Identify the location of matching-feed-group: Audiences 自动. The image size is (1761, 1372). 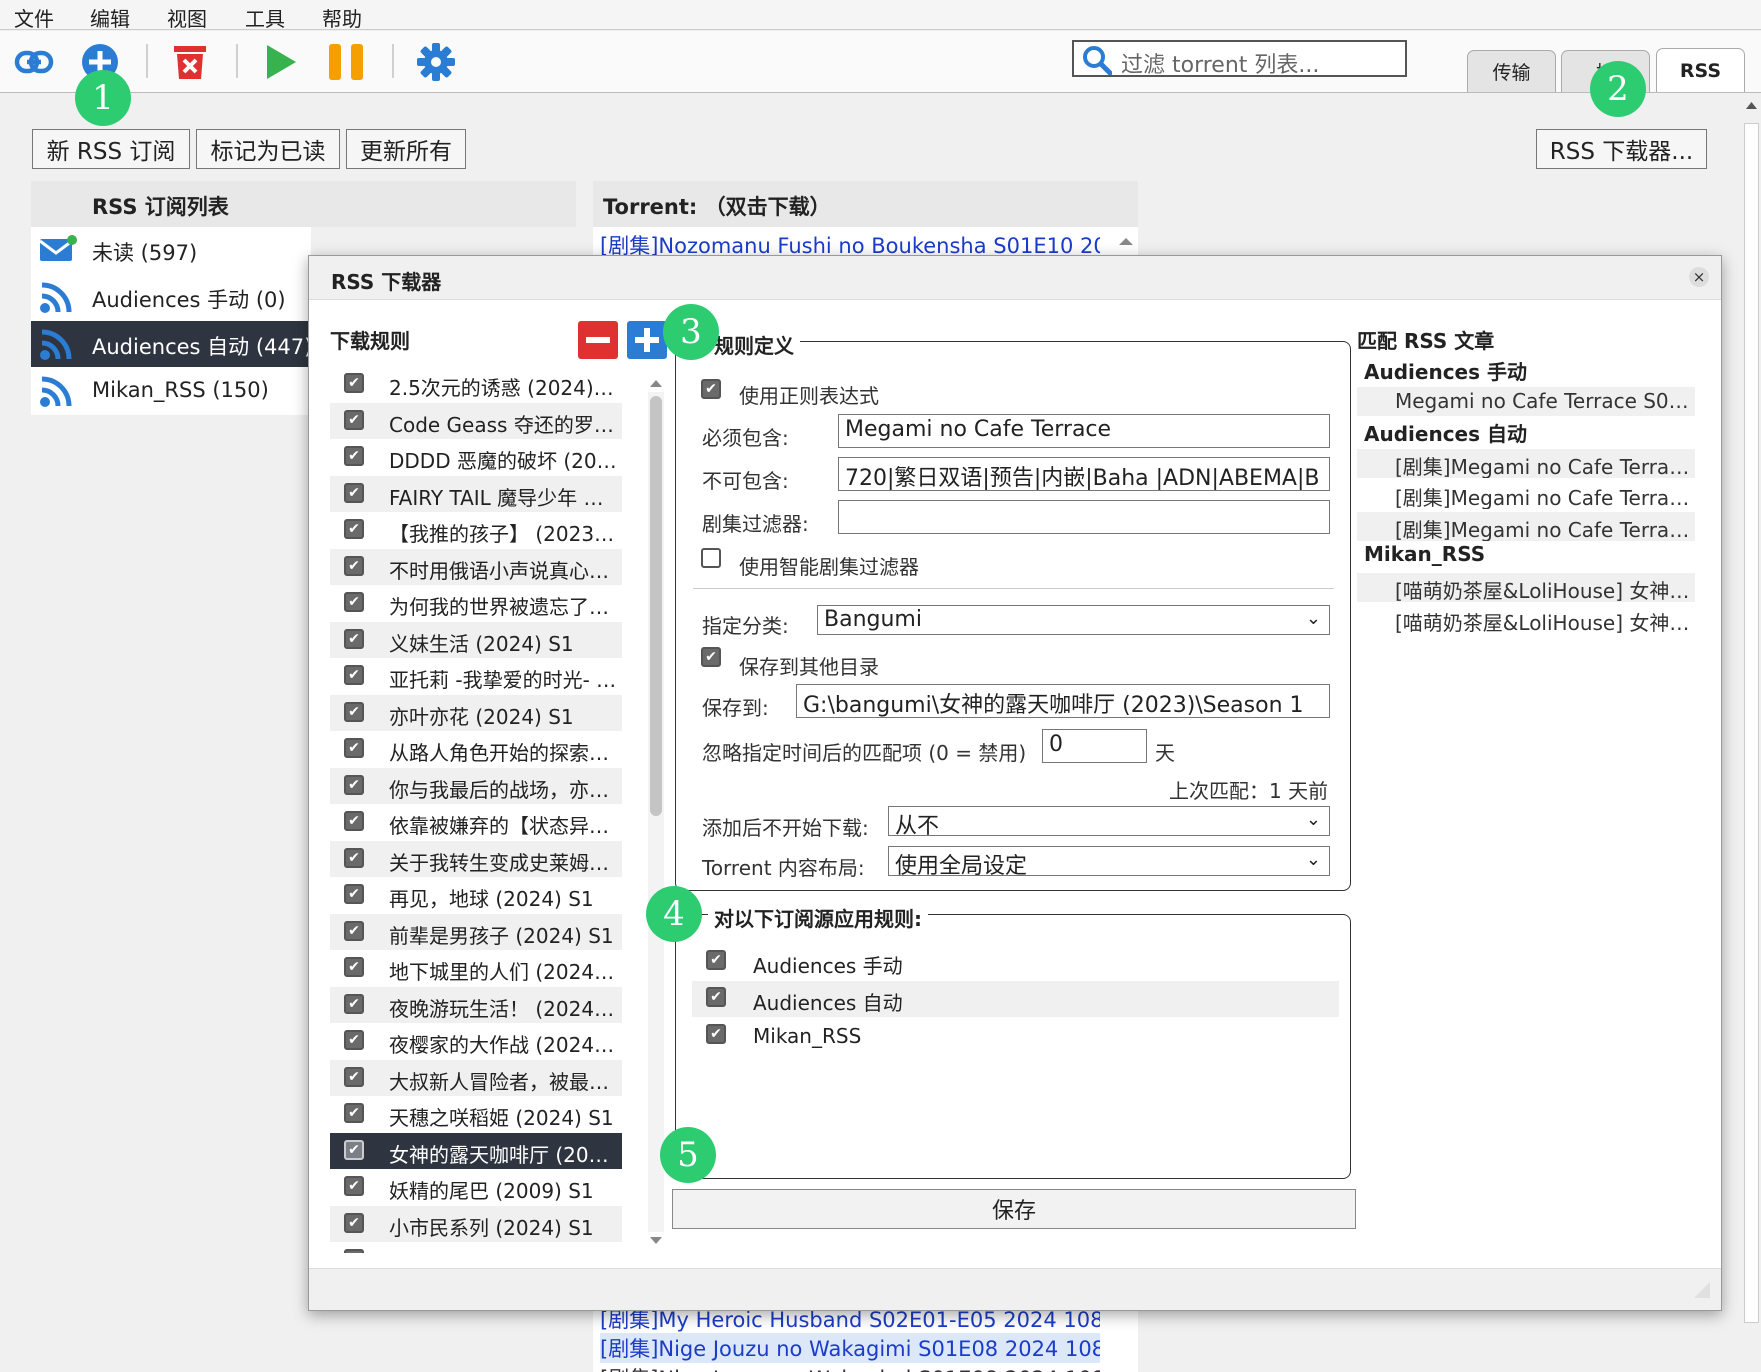
(1445, 432).